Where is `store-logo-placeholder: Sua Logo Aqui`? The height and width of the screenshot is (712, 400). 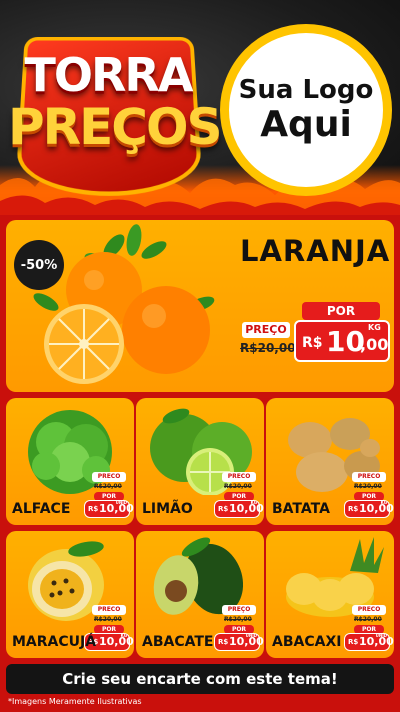 store-logo-placeholder: Sua Logo Aqui is located at coordinates (306, 110).